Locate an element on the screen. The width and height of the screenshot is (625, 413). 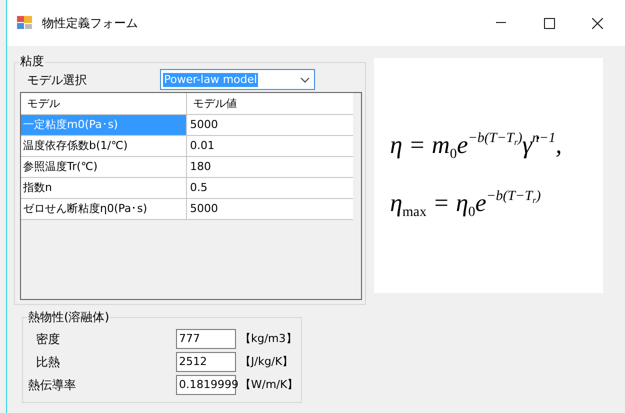
group-label: 熱物性(溶融体) is located at coordinates (68, 317).